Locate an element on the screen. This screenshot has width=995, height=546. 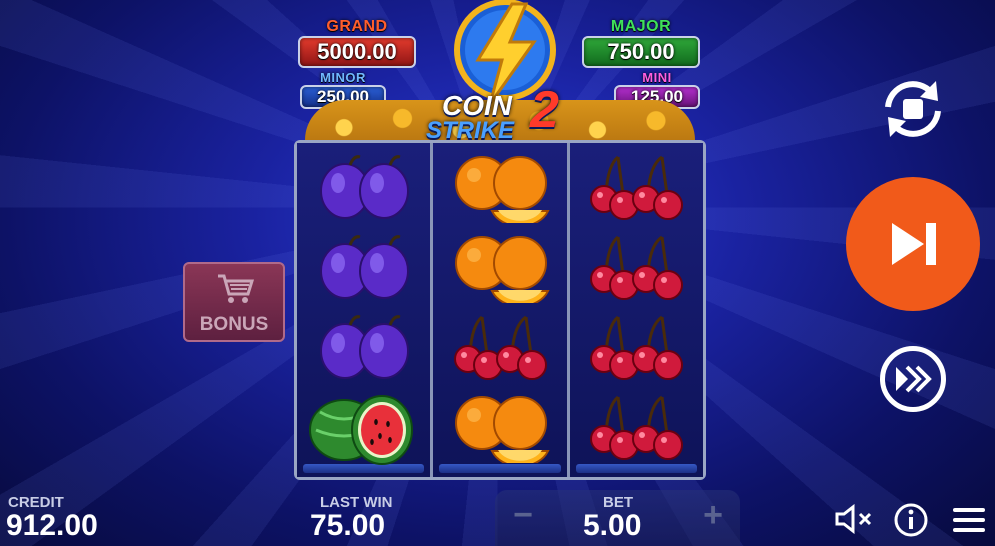
bonus-label: BONUS is located at coordinates (234, 324).